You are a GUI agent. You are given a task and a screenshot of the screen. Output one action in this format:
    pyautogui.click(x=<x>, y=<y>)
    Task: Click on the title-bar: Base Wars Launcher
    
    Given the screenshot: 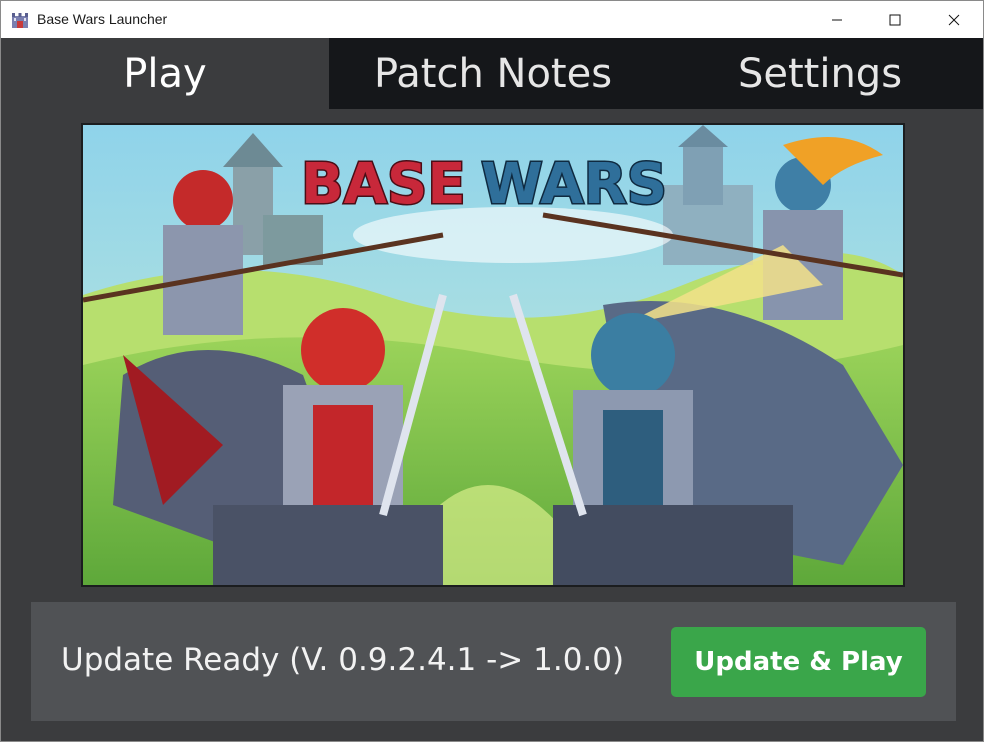 What is the action you would take?
    pyautogui.click(x=492, y=19)
    